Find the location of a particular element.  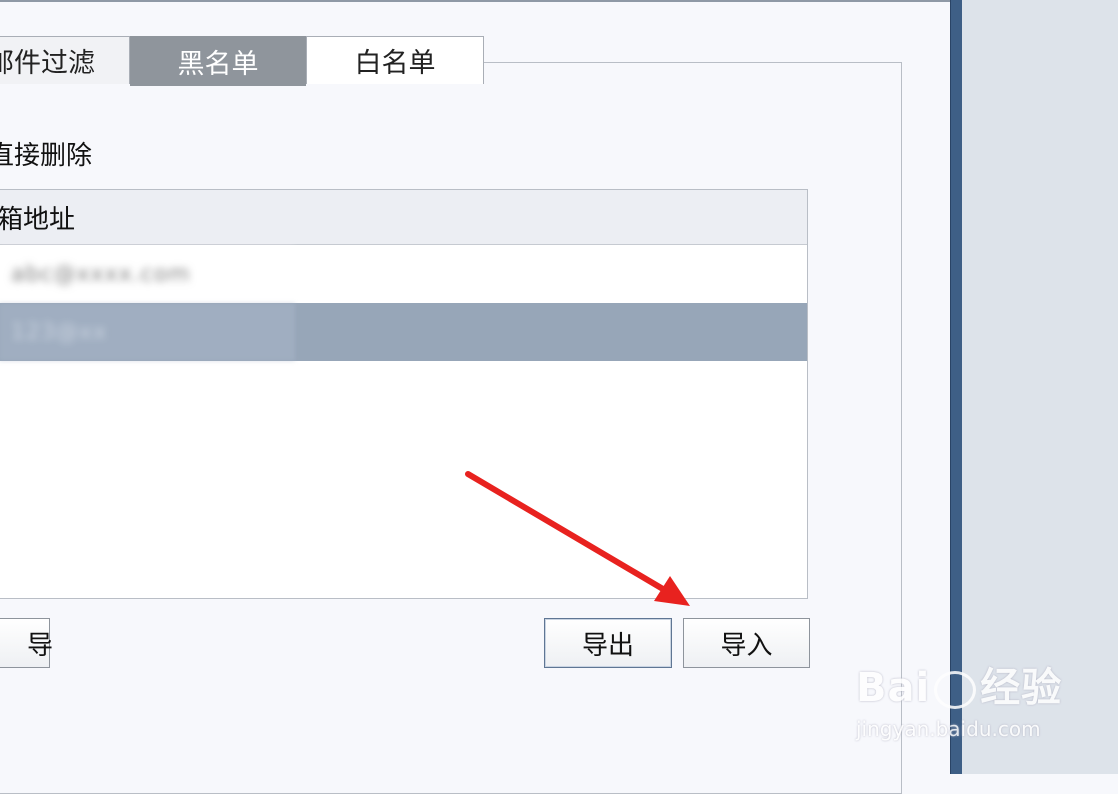

baidu-watermark: Bai 经验 jingyan.baidu.com is located at coordinates (959, 698).